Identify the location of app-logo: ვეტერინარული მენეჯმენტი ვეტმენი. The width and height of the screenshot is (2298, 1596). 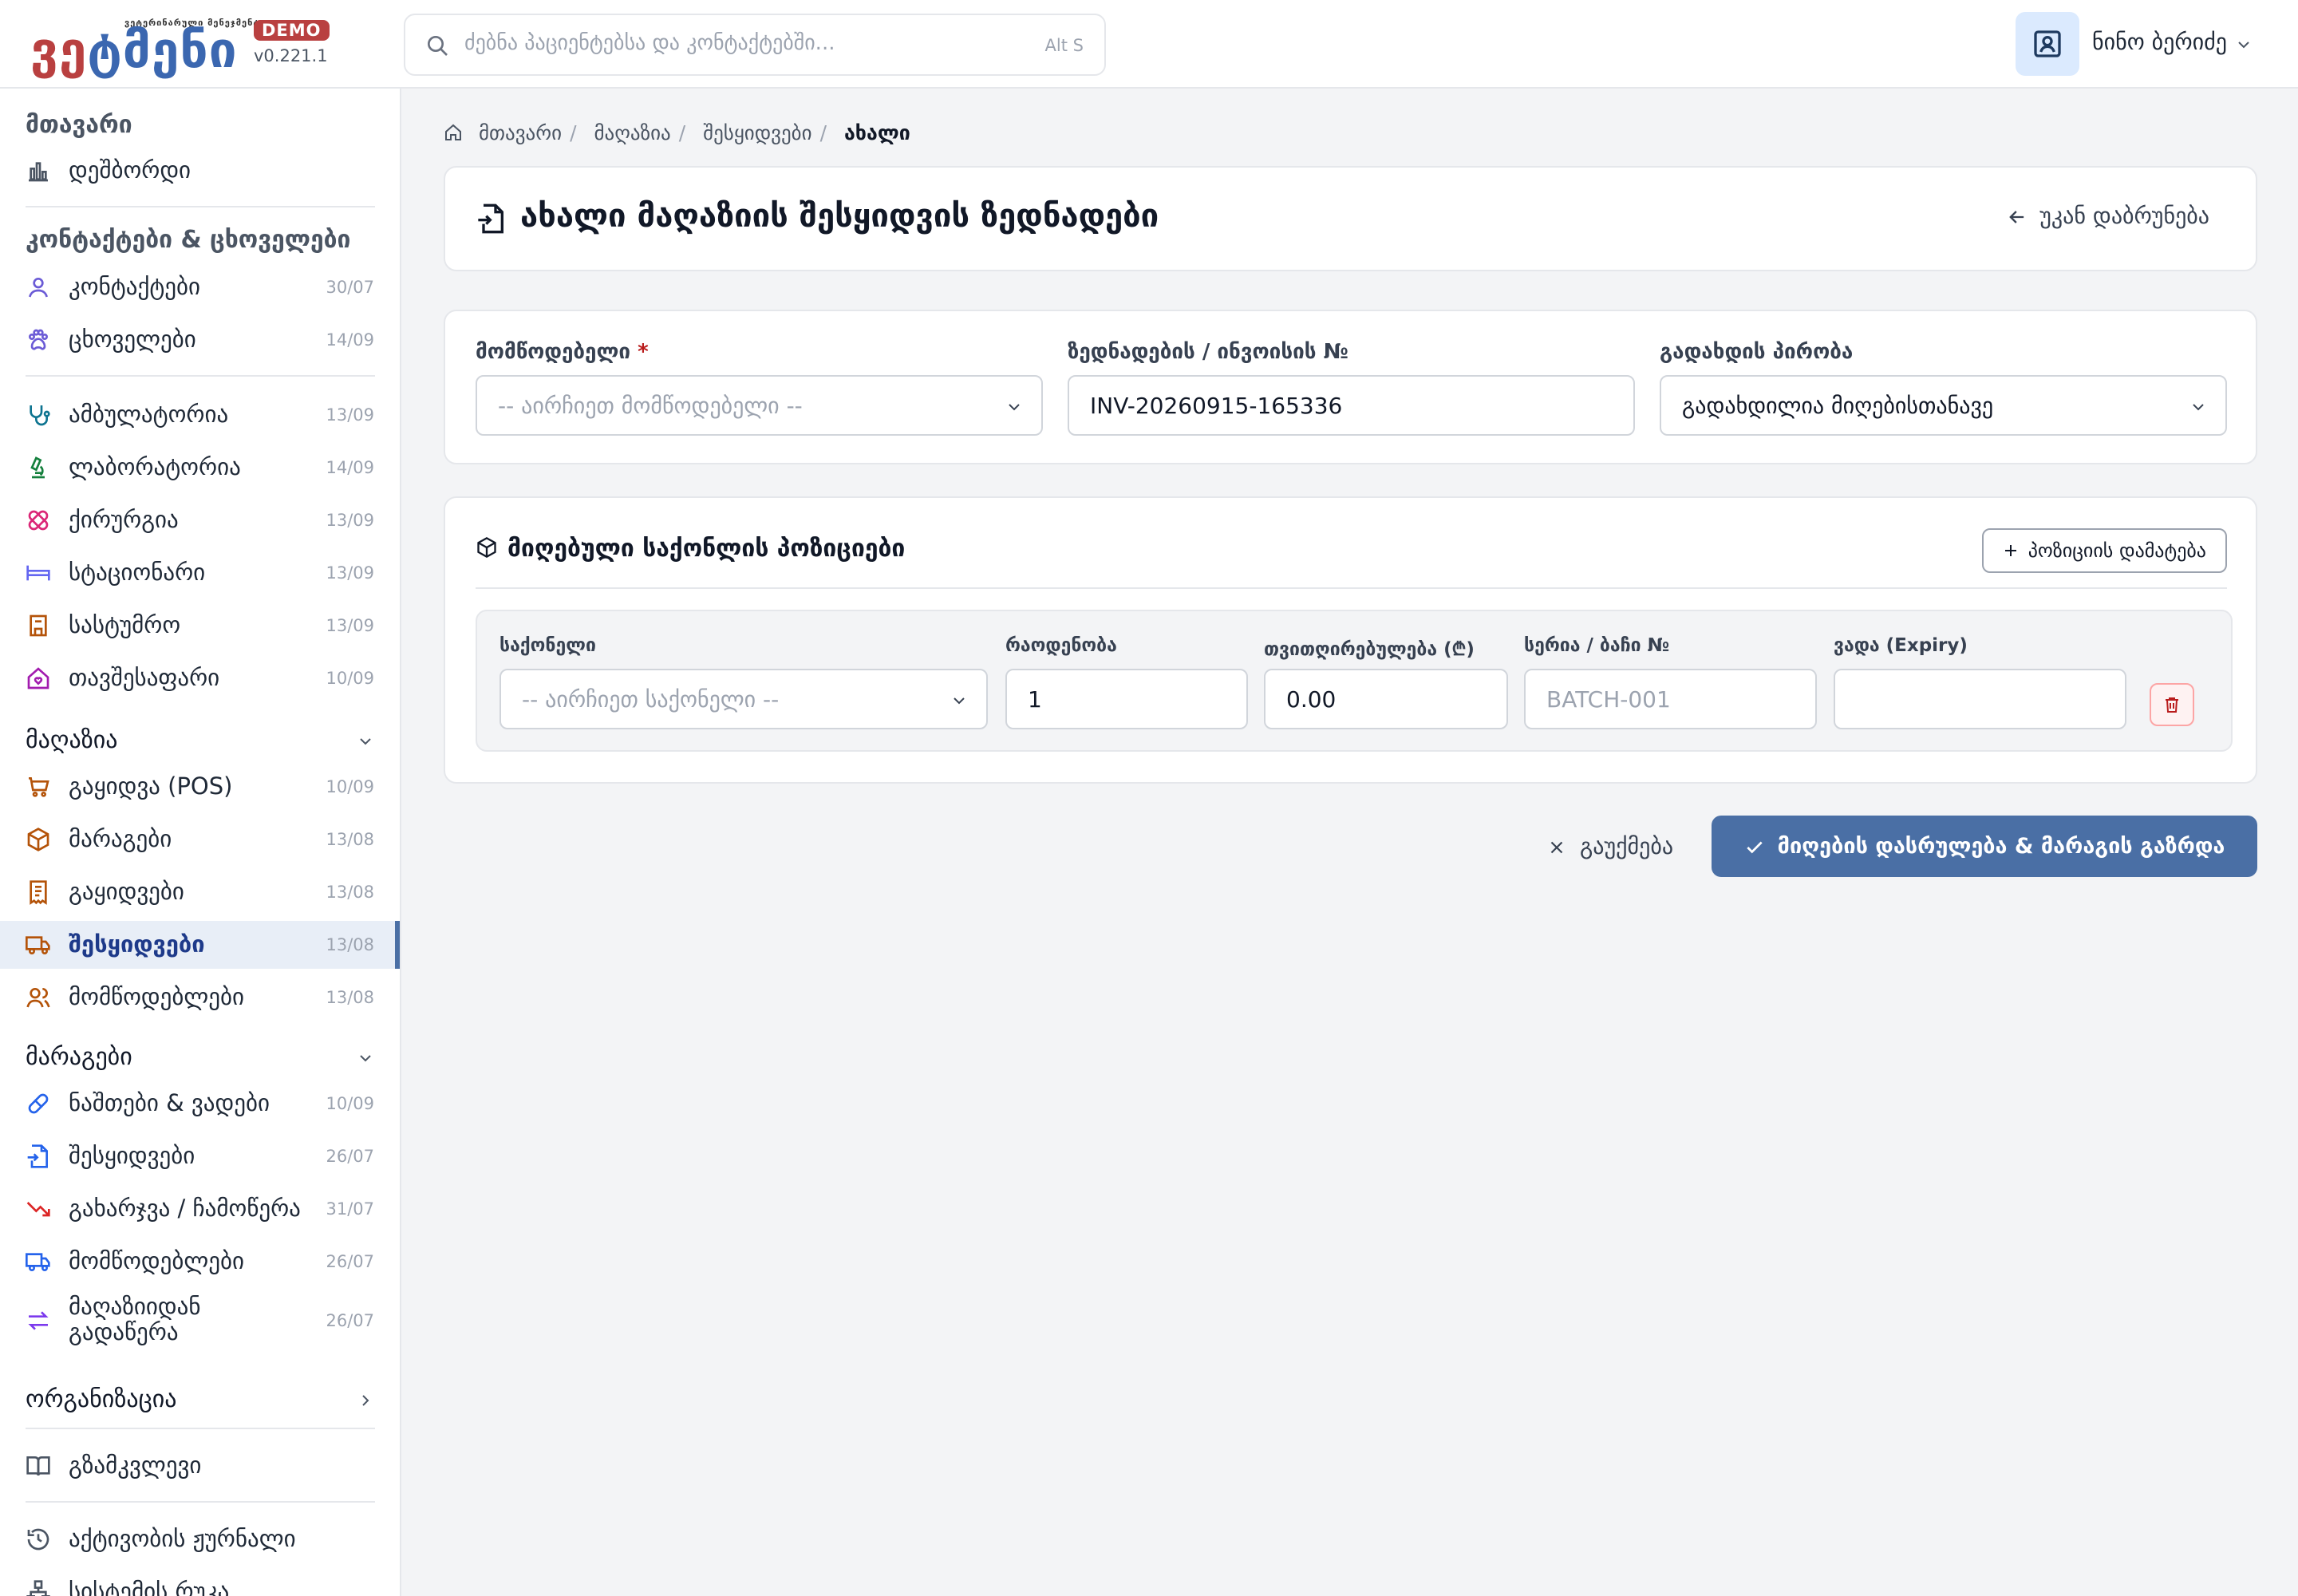
(147, 48).